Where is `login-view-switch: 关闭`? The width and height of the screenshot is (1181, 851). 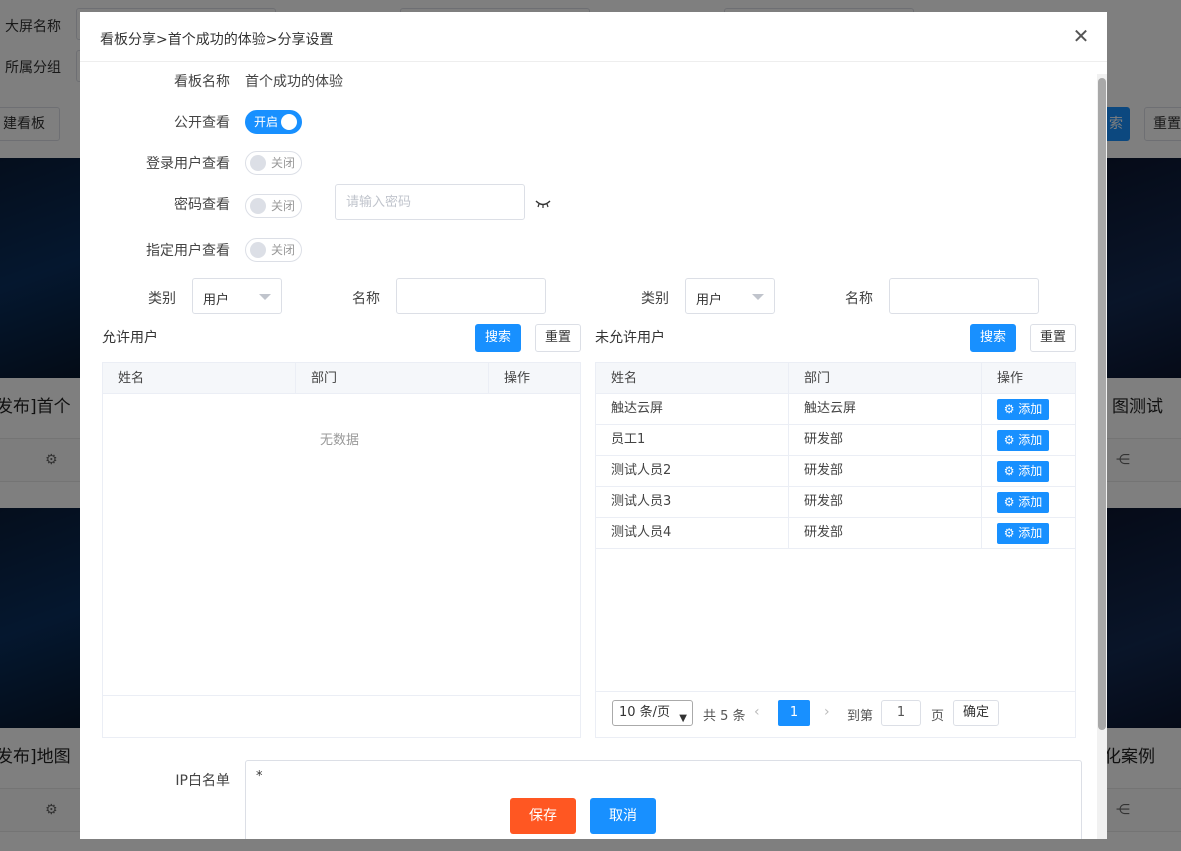
login-view-switch: 关闭 is located at coordinates (273, 163).